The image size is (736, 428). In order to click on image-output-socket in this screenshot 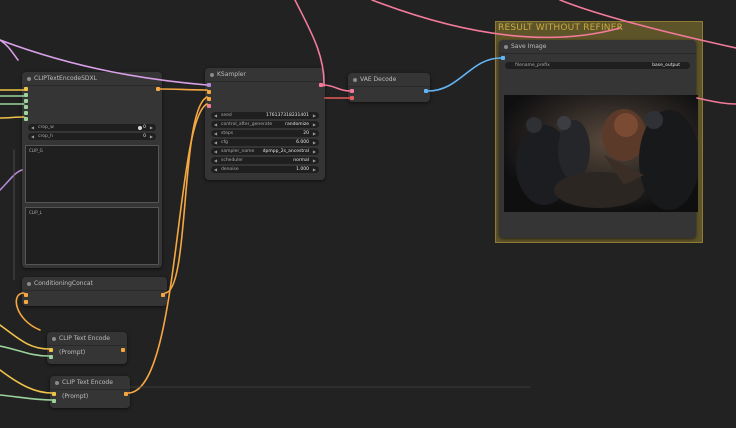, I will do `click(426, 91)`.